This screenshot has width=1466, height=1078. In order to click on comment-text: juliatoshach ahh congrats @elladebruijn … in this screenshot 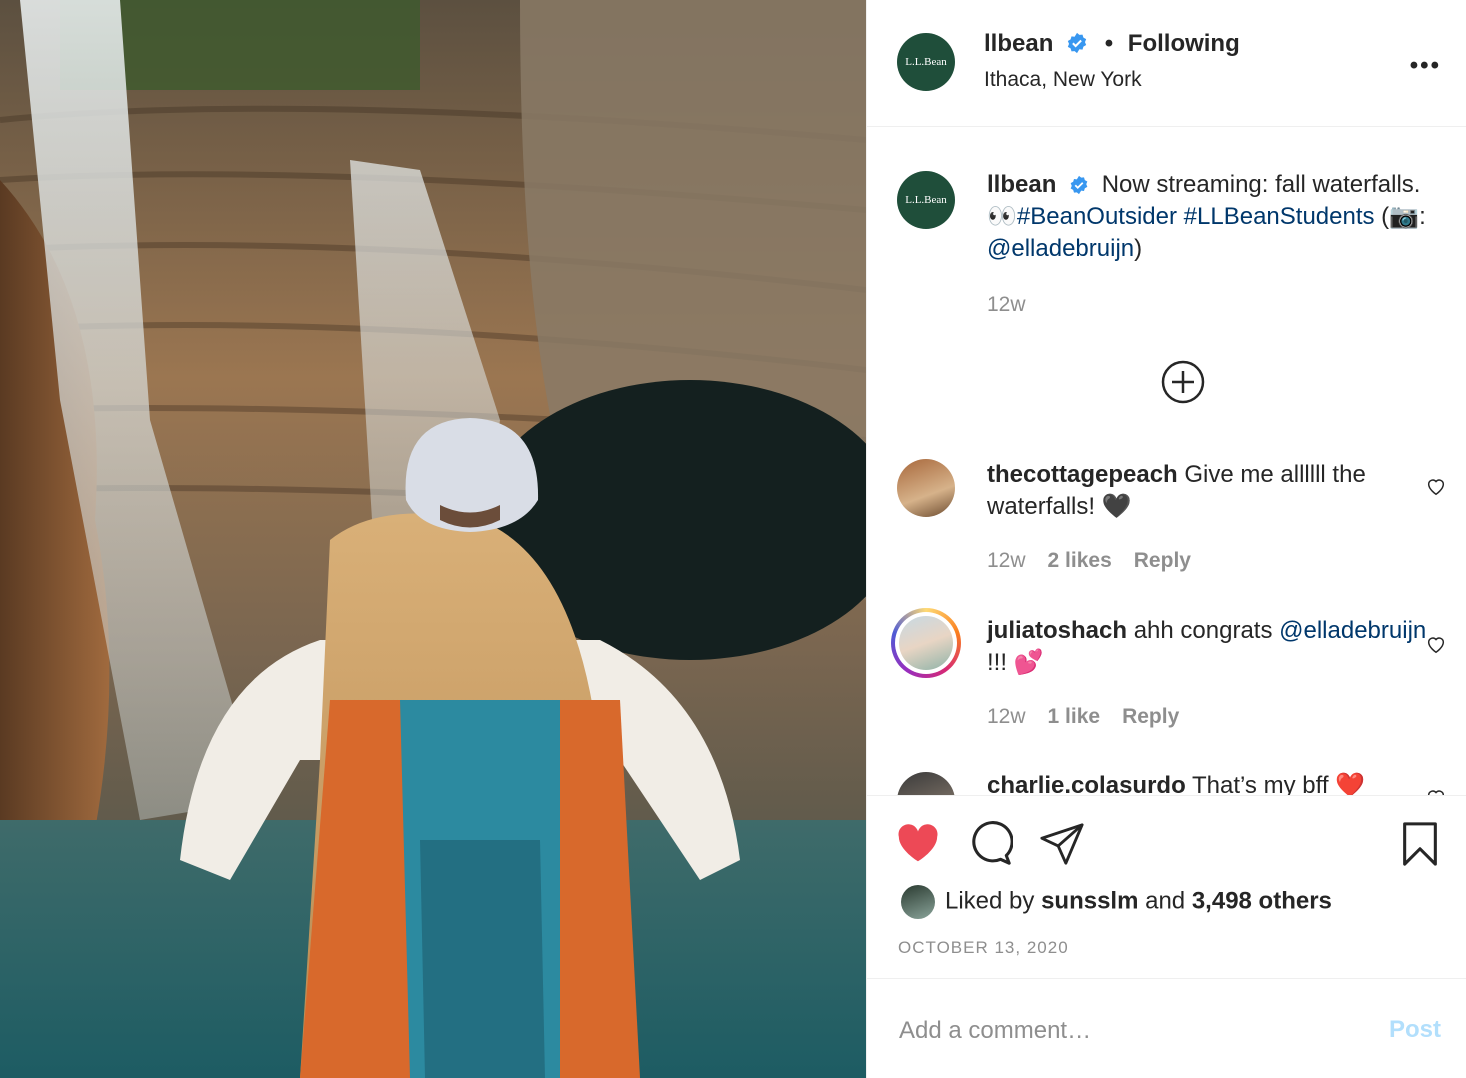, I will do `click(1207, 647)`.